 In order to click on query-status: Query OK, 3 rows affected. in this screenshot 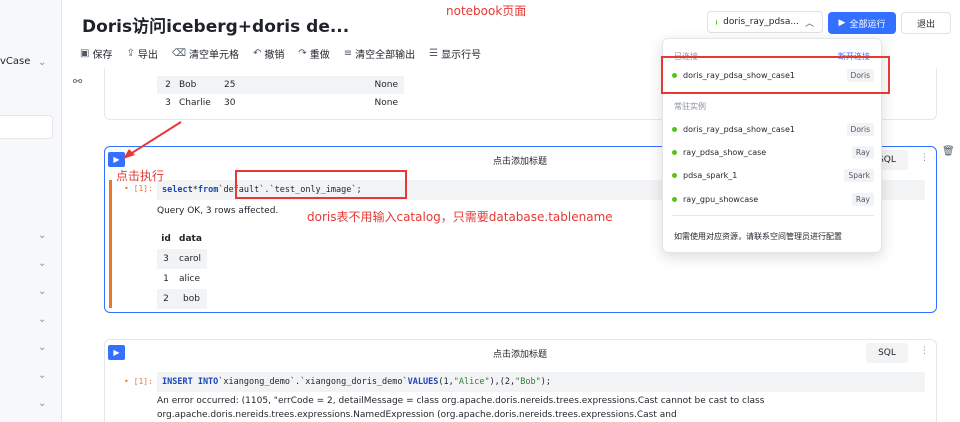, I will do `click(218, 211)`.